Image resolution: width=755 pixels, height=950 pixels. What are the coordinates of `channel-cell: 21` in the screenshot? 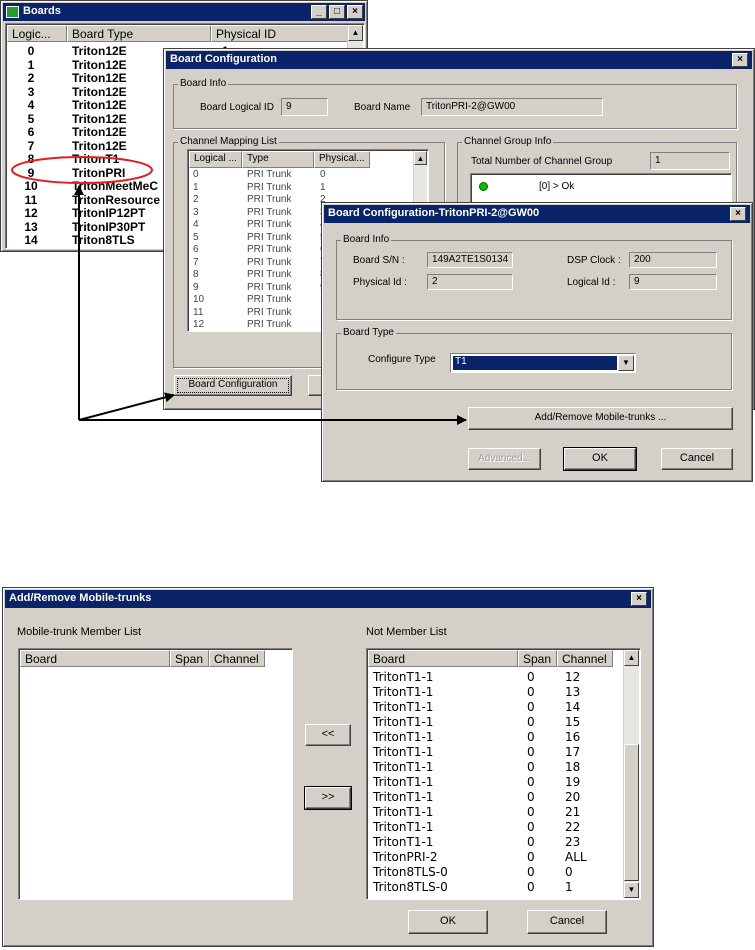 It's located at (573, 812).